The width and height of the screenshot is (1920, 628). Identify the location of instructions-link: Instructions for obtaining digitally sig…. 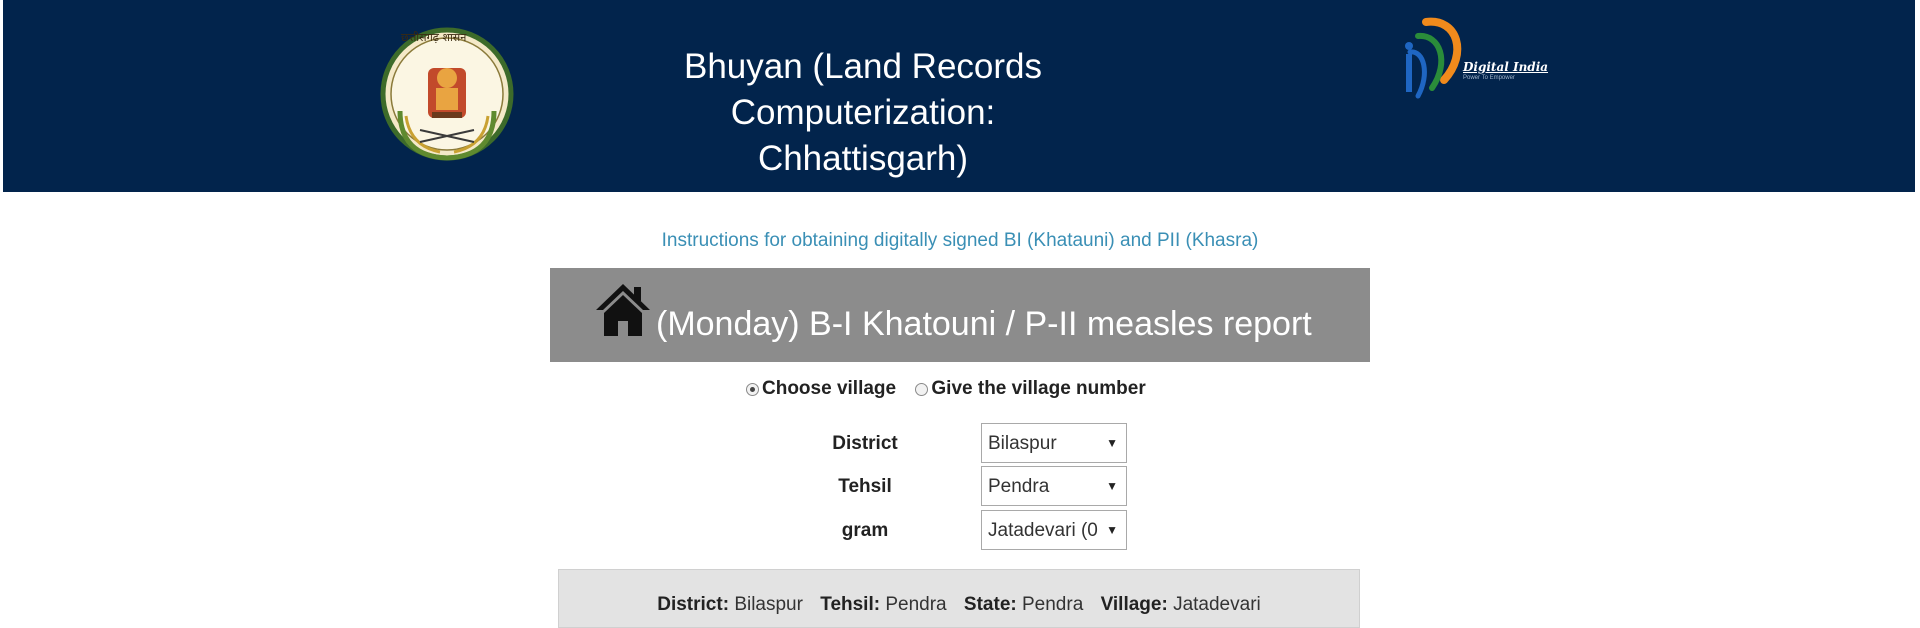
(960, 241).